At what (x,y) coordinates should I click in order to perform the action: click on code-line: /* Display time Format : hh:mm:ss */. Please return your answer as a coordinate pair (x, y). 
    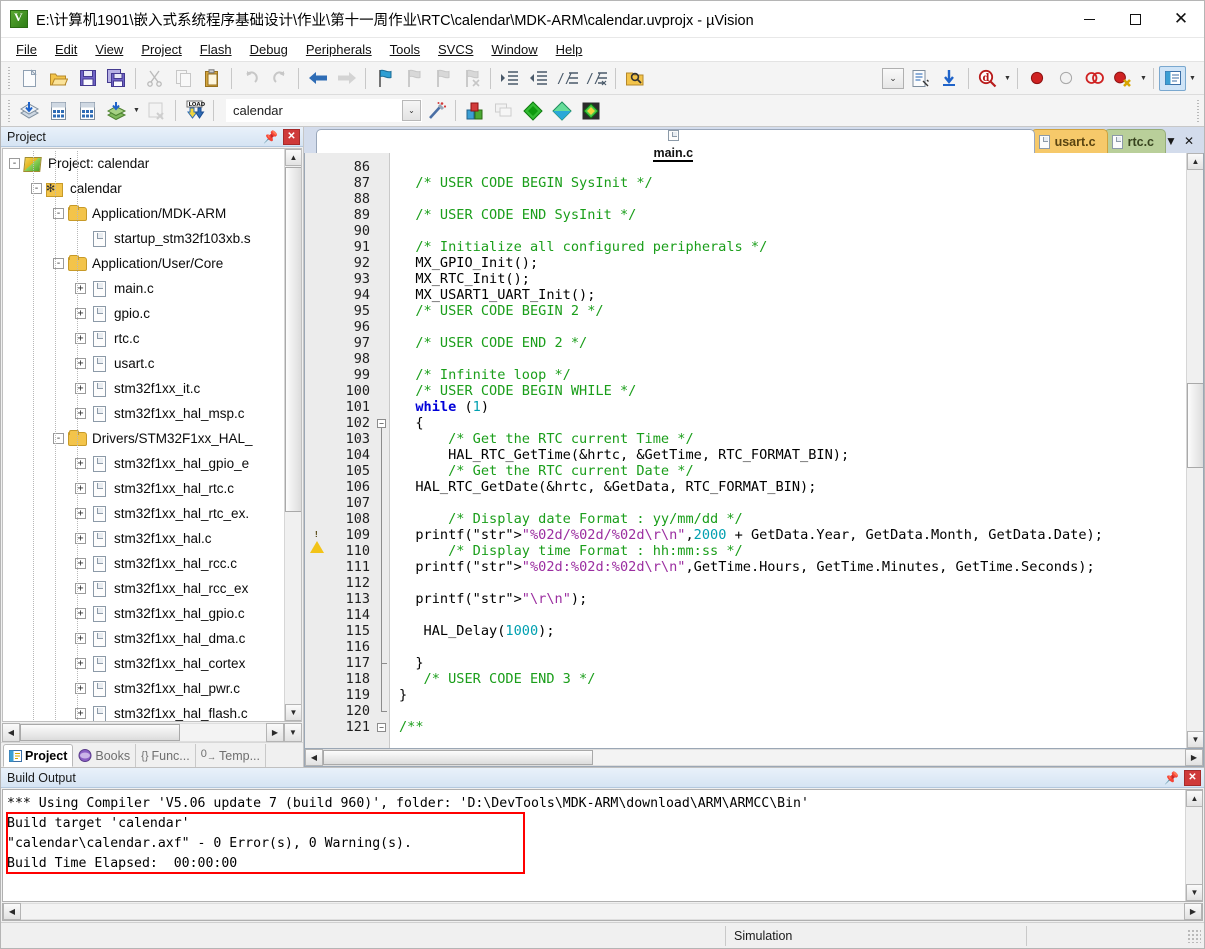
    Looking at the image, I should click on (801, 551).